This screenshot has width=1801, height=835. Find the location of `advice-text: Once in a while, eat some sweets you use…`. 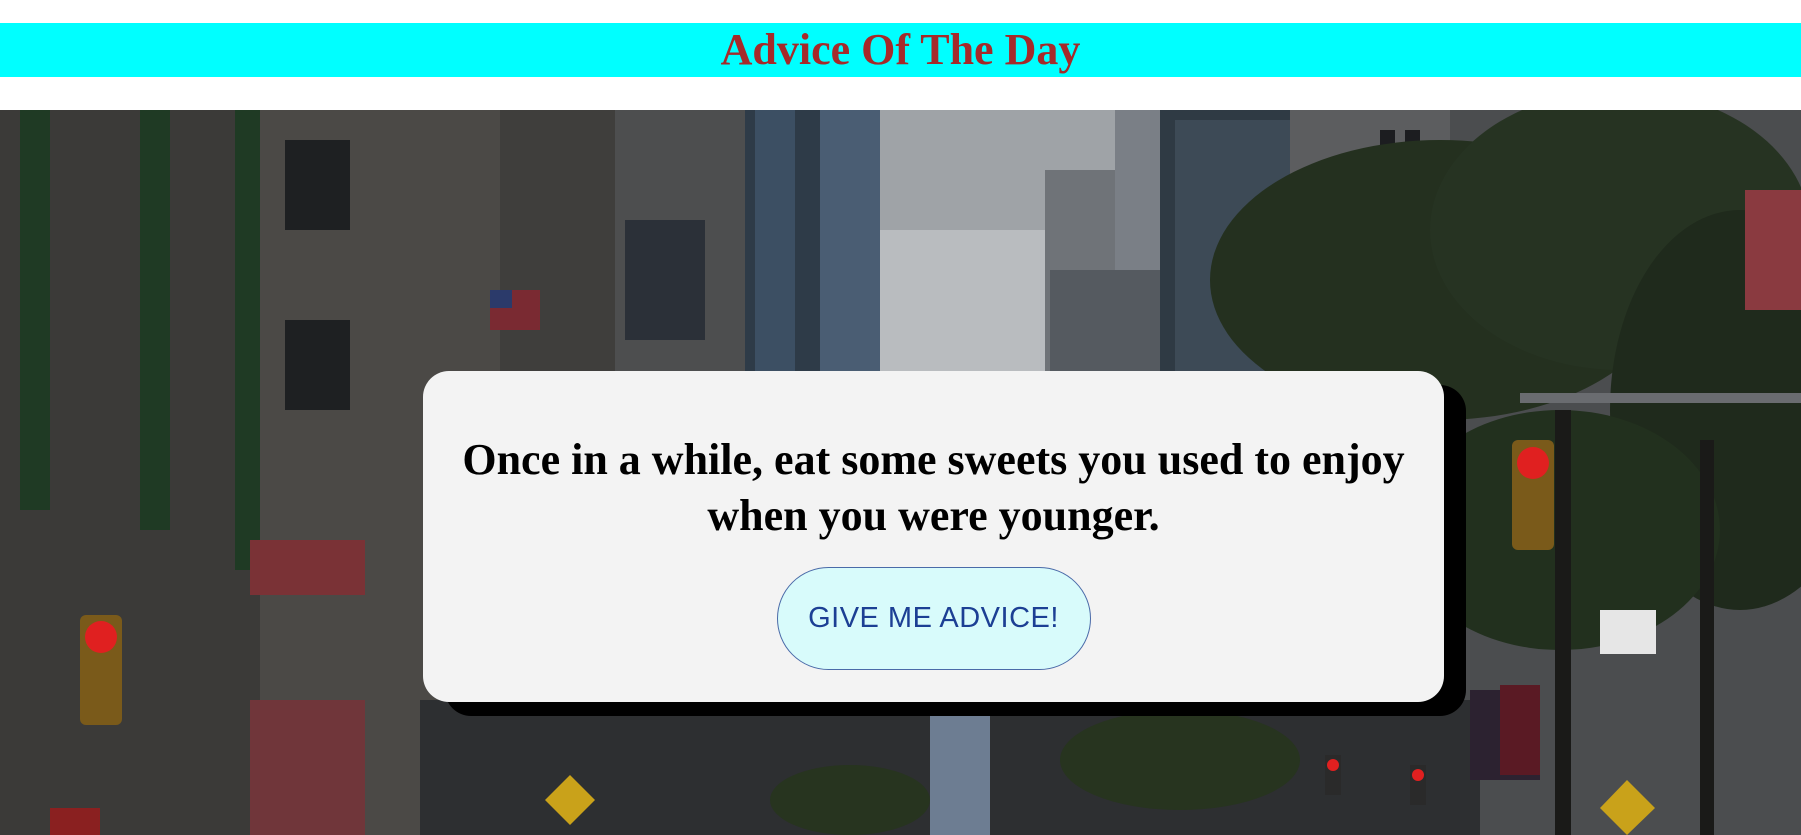

advice-text: Once in a while, eat some sweets you use… is located at coordinates (933, 487).